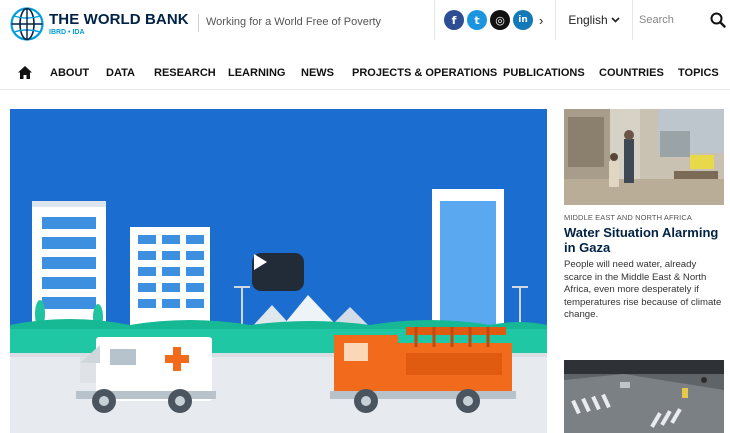 The image size is (730, 433). What do you see at coordinates (500, 20) in the screenshot?
I see `instagram-icon: ◎` at bounding box center [500, 20].